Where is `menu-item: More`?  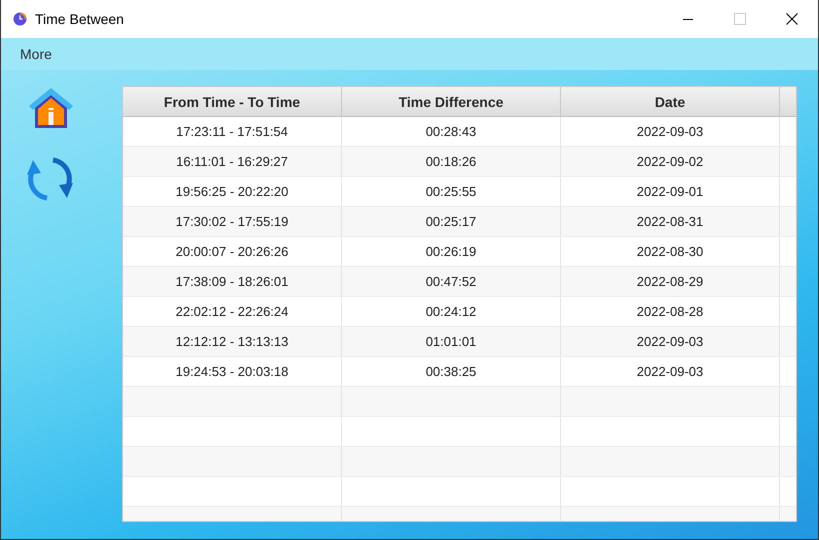
menu-item: More is located at coordinates (36, 54).